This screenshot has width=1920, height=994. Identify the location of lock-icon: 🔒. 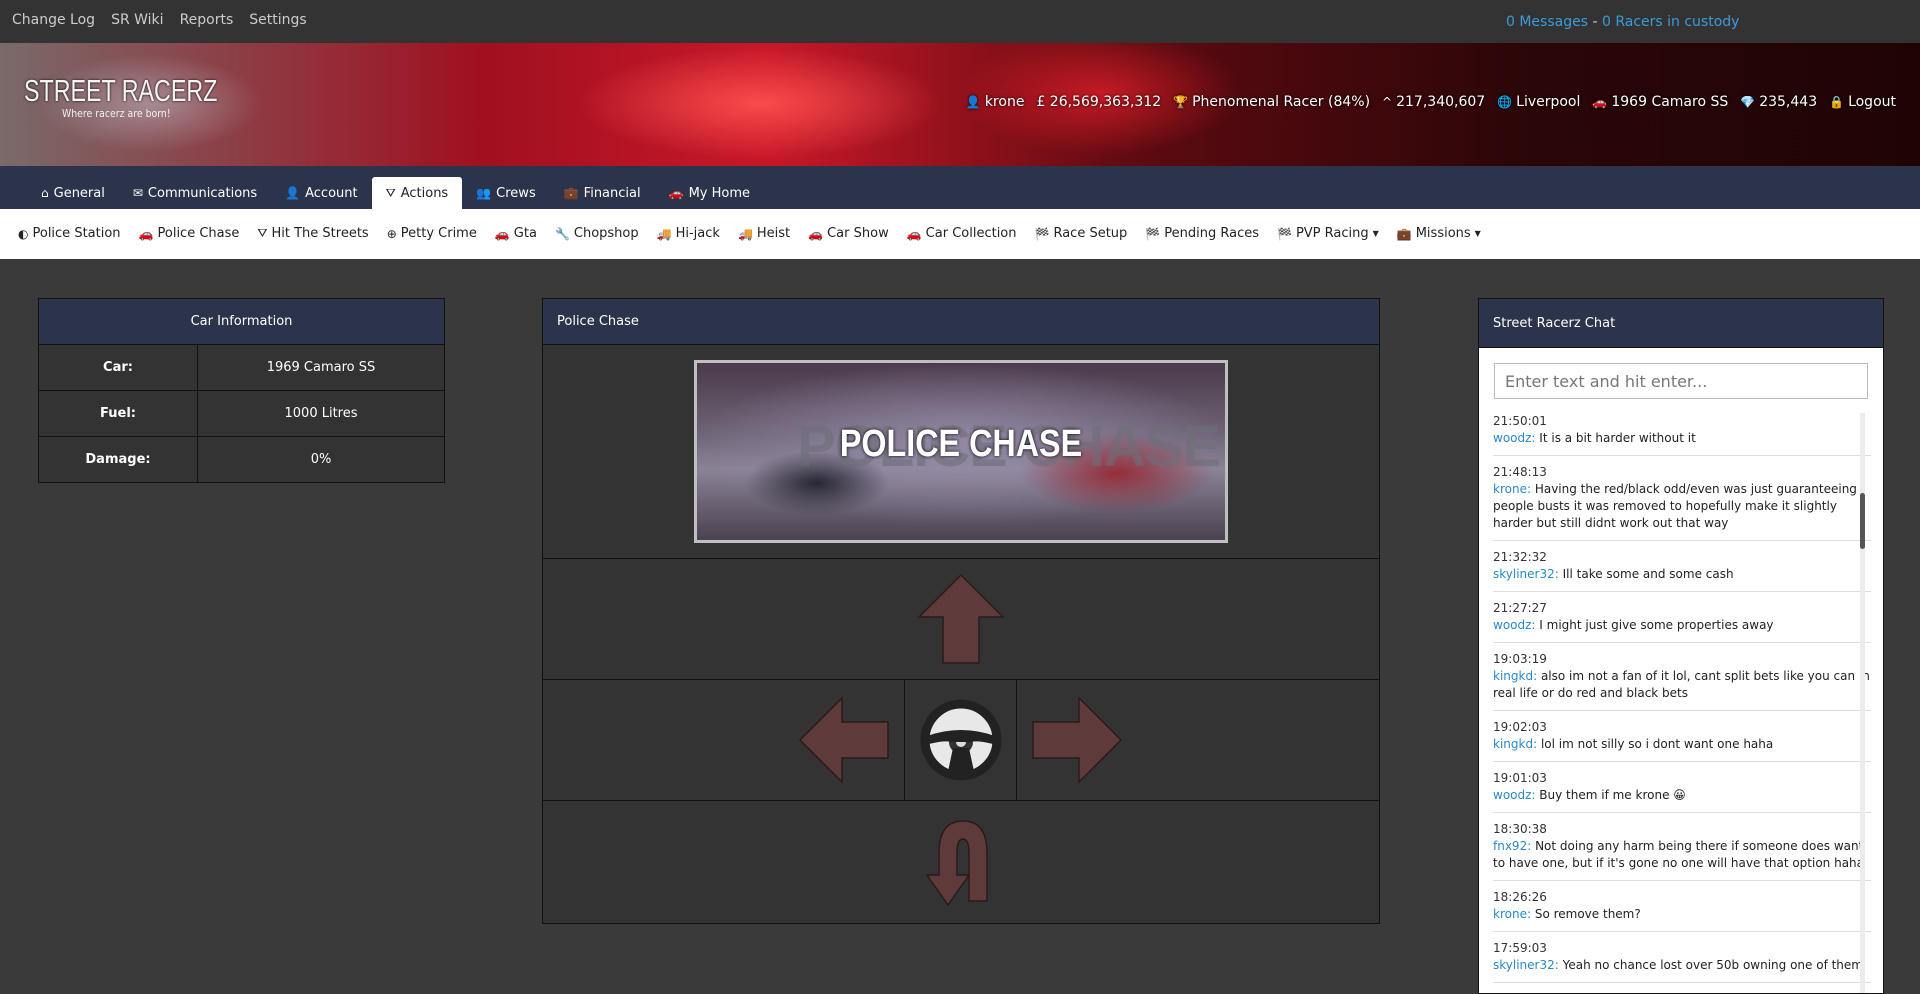
(1837, 102).